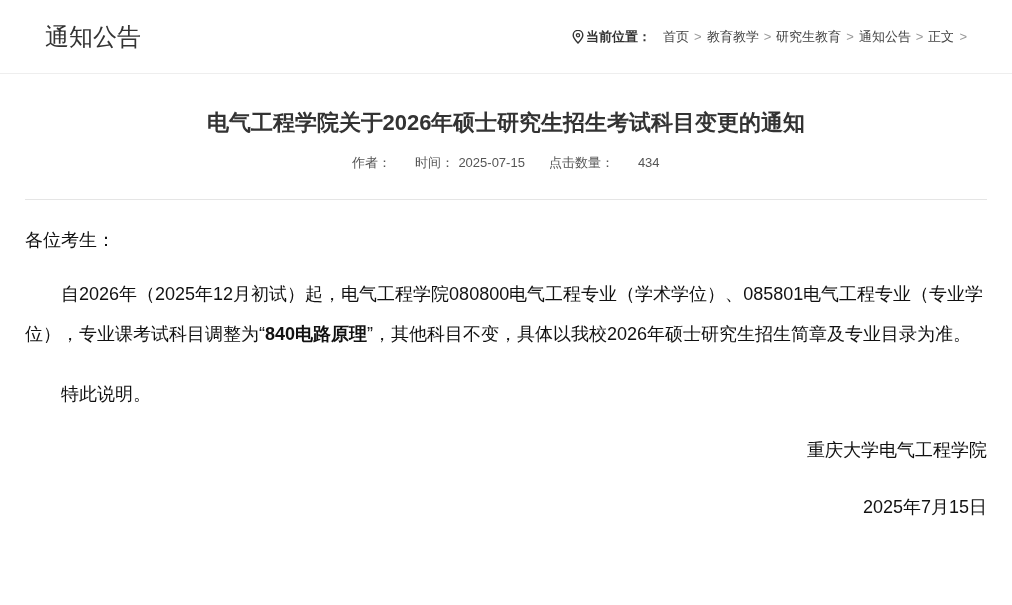  I want to click on breadcrumb-link: 研究生教育, so click(809, 36).